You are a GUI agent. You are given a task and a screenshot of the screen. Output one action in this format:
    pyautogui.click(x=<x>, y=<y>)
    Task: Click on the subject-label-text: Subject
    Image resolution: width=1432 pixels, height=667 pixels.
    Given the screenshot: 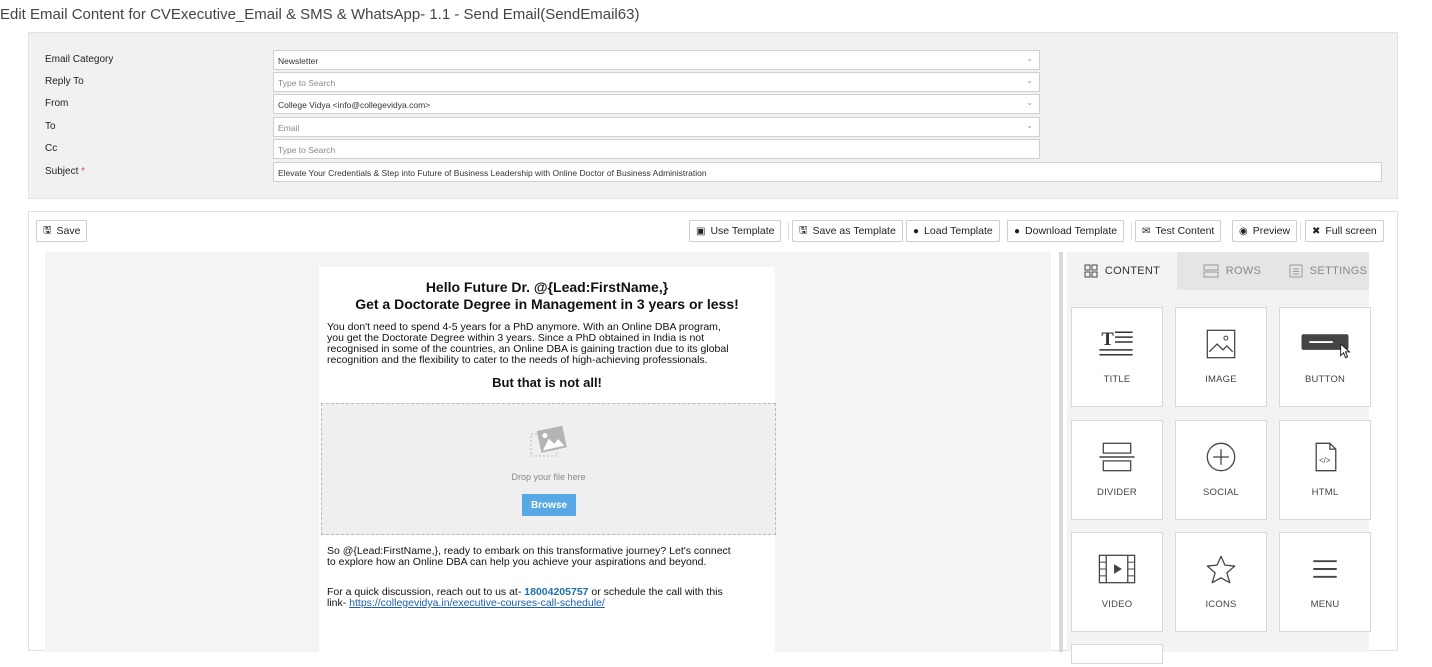 What is the action you would take?
    pyautogui.click(x=62, y=171)
    